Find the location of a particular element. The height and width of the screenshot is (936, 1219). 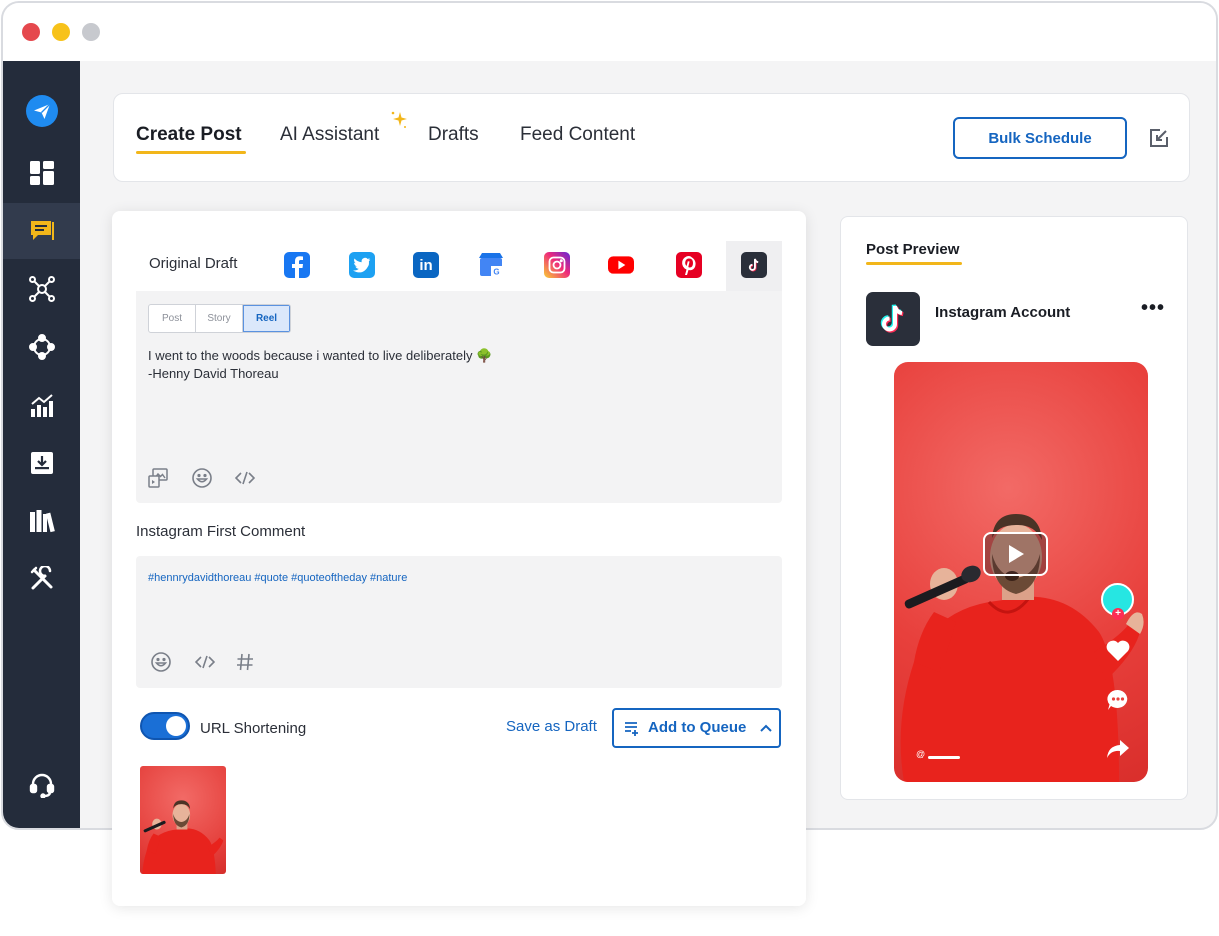

comment-emoji-icon is located at coordinates (161, 662).